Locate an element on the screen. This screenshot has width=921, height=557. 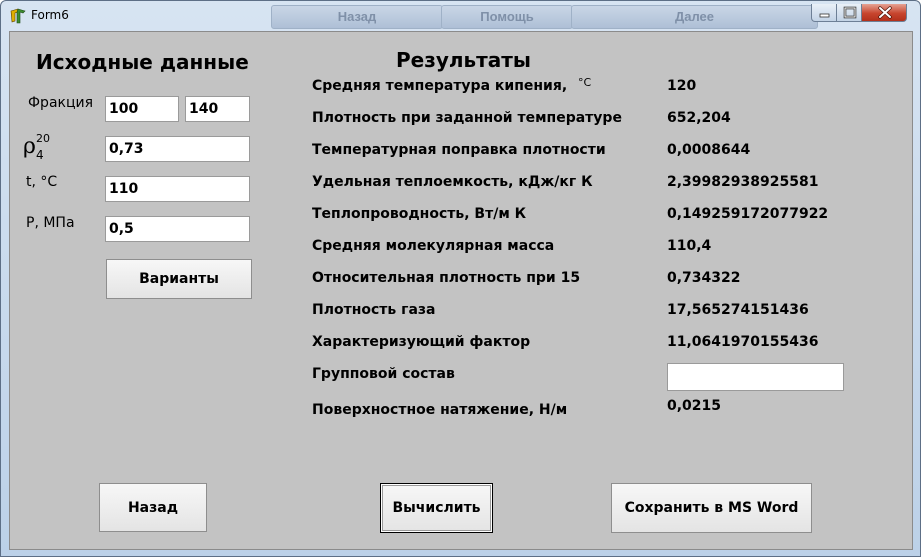
result-label-temp-correction: Температурная поправка плотности is located at coordinates (459, 150).